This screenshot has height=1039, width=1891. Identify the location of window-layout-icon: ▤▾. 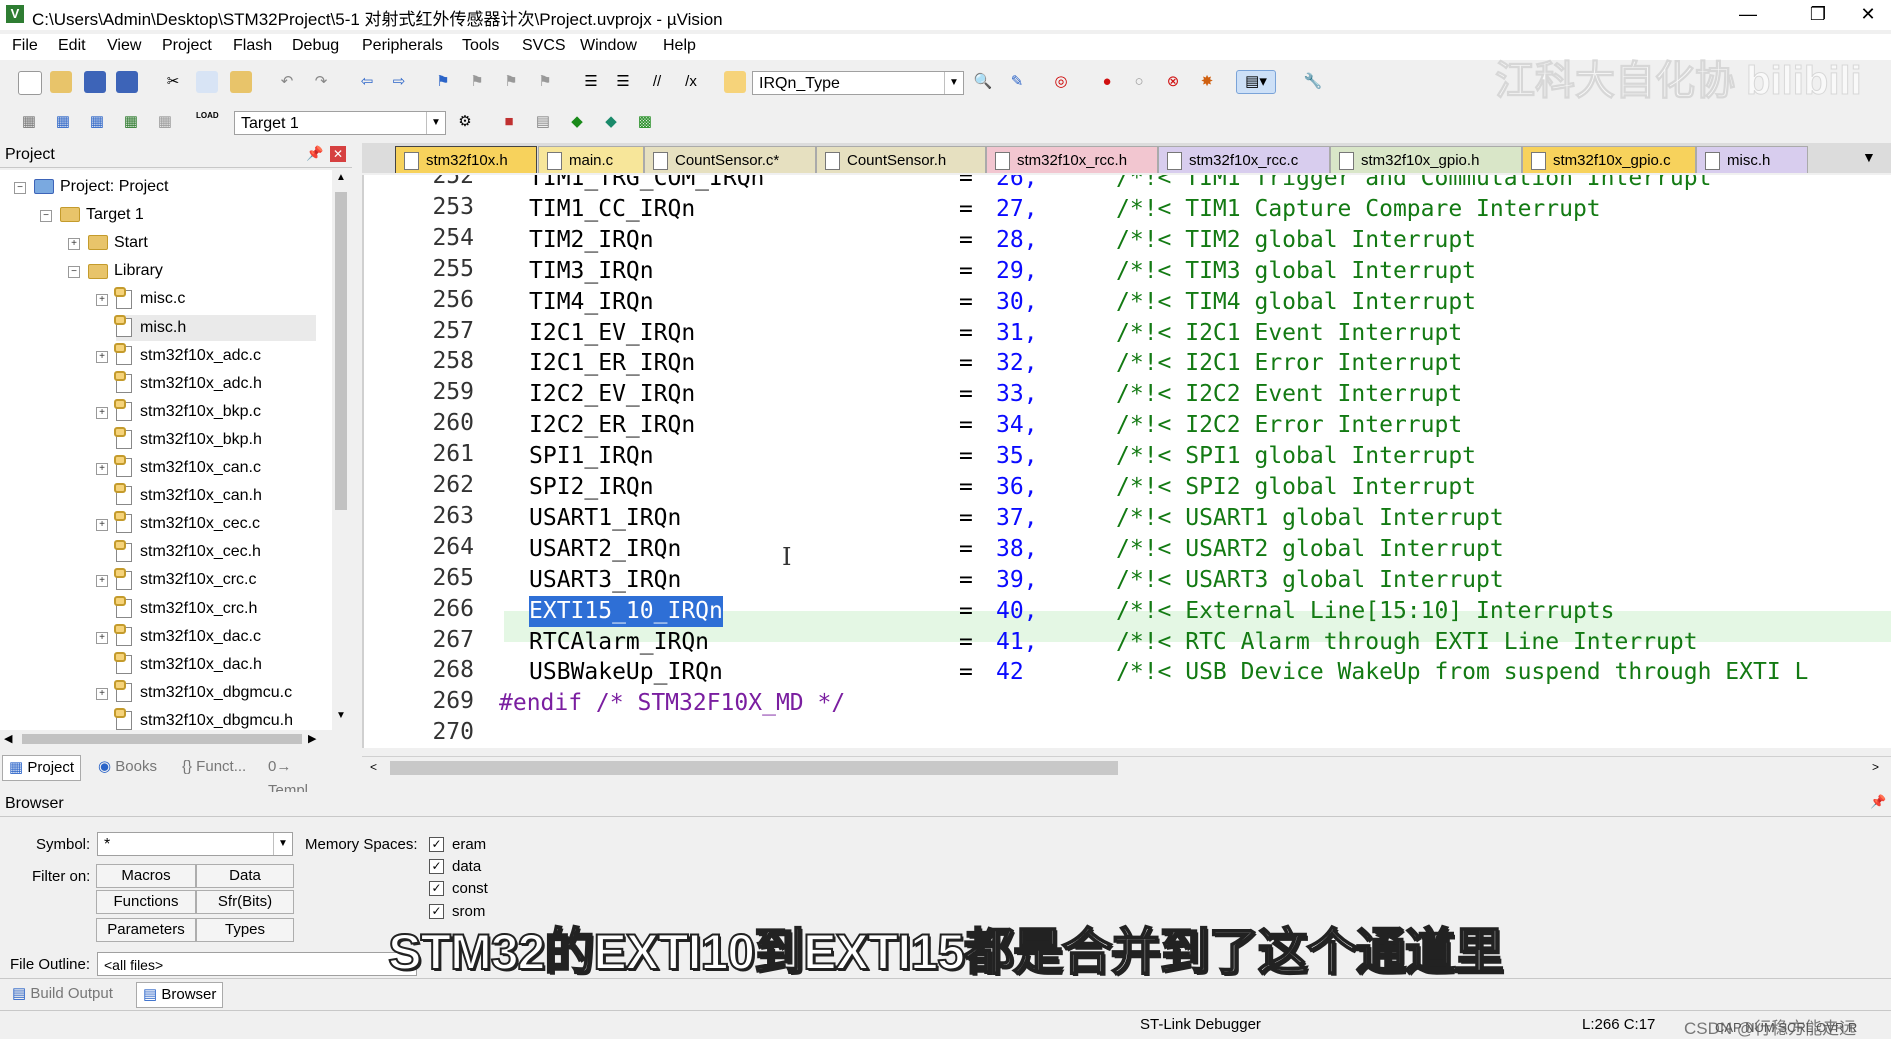
(1256, 82).